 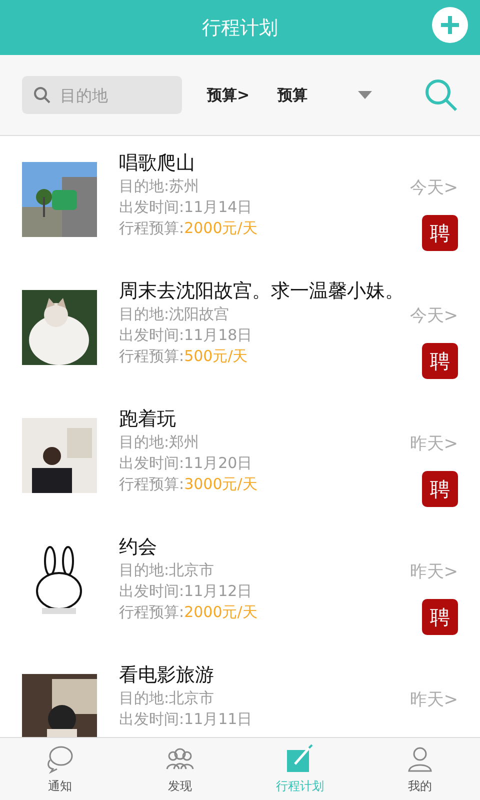 I want to click on departure-text: 出发时间:11月20日, so click(x=186, y=463).